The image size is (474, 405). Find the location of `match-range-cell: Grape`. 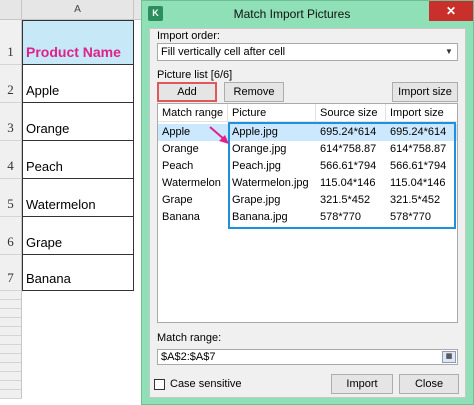

match-range-cell: Grape is located at coordinates (177, 200).